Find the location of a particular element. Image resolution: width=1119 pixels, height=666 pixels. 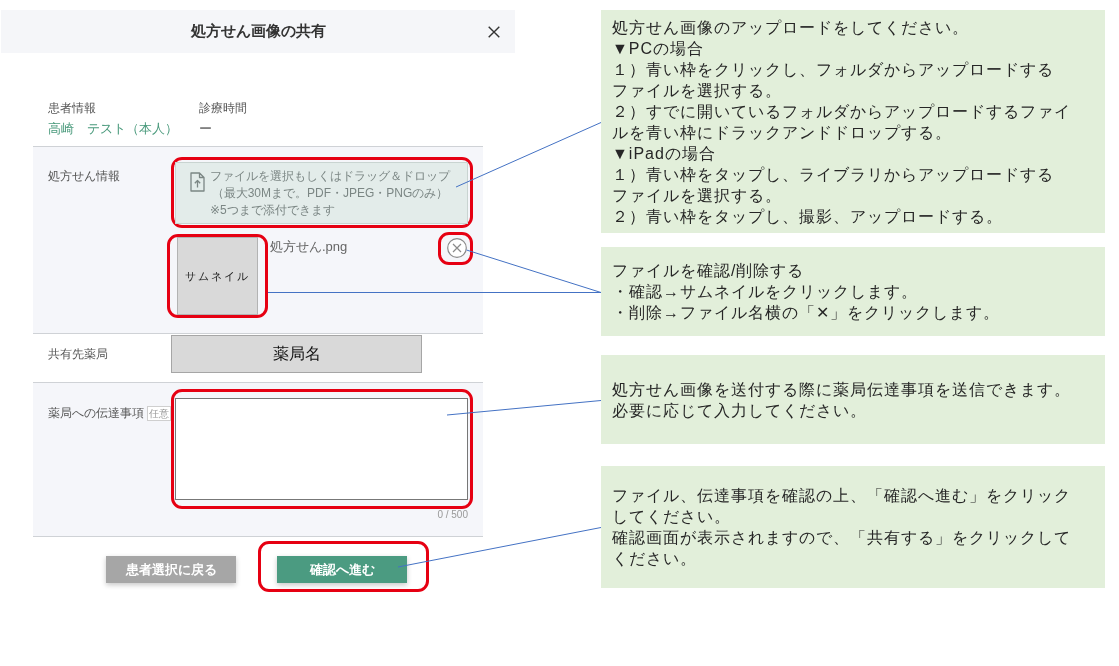

visit-time-label: 診療時間 is located at coordinates (223, 108).